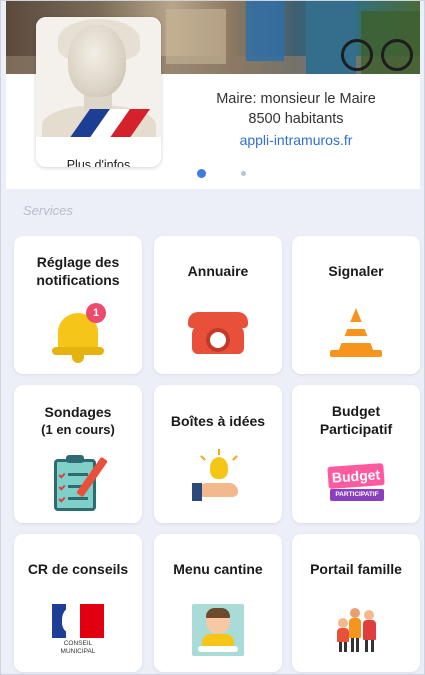 The width and height of the screenshot is (425, 675). What do you see at coordinates (357, 55) in the screenshot?
I see `bicycle-icon` at bounding box center [357, 55].